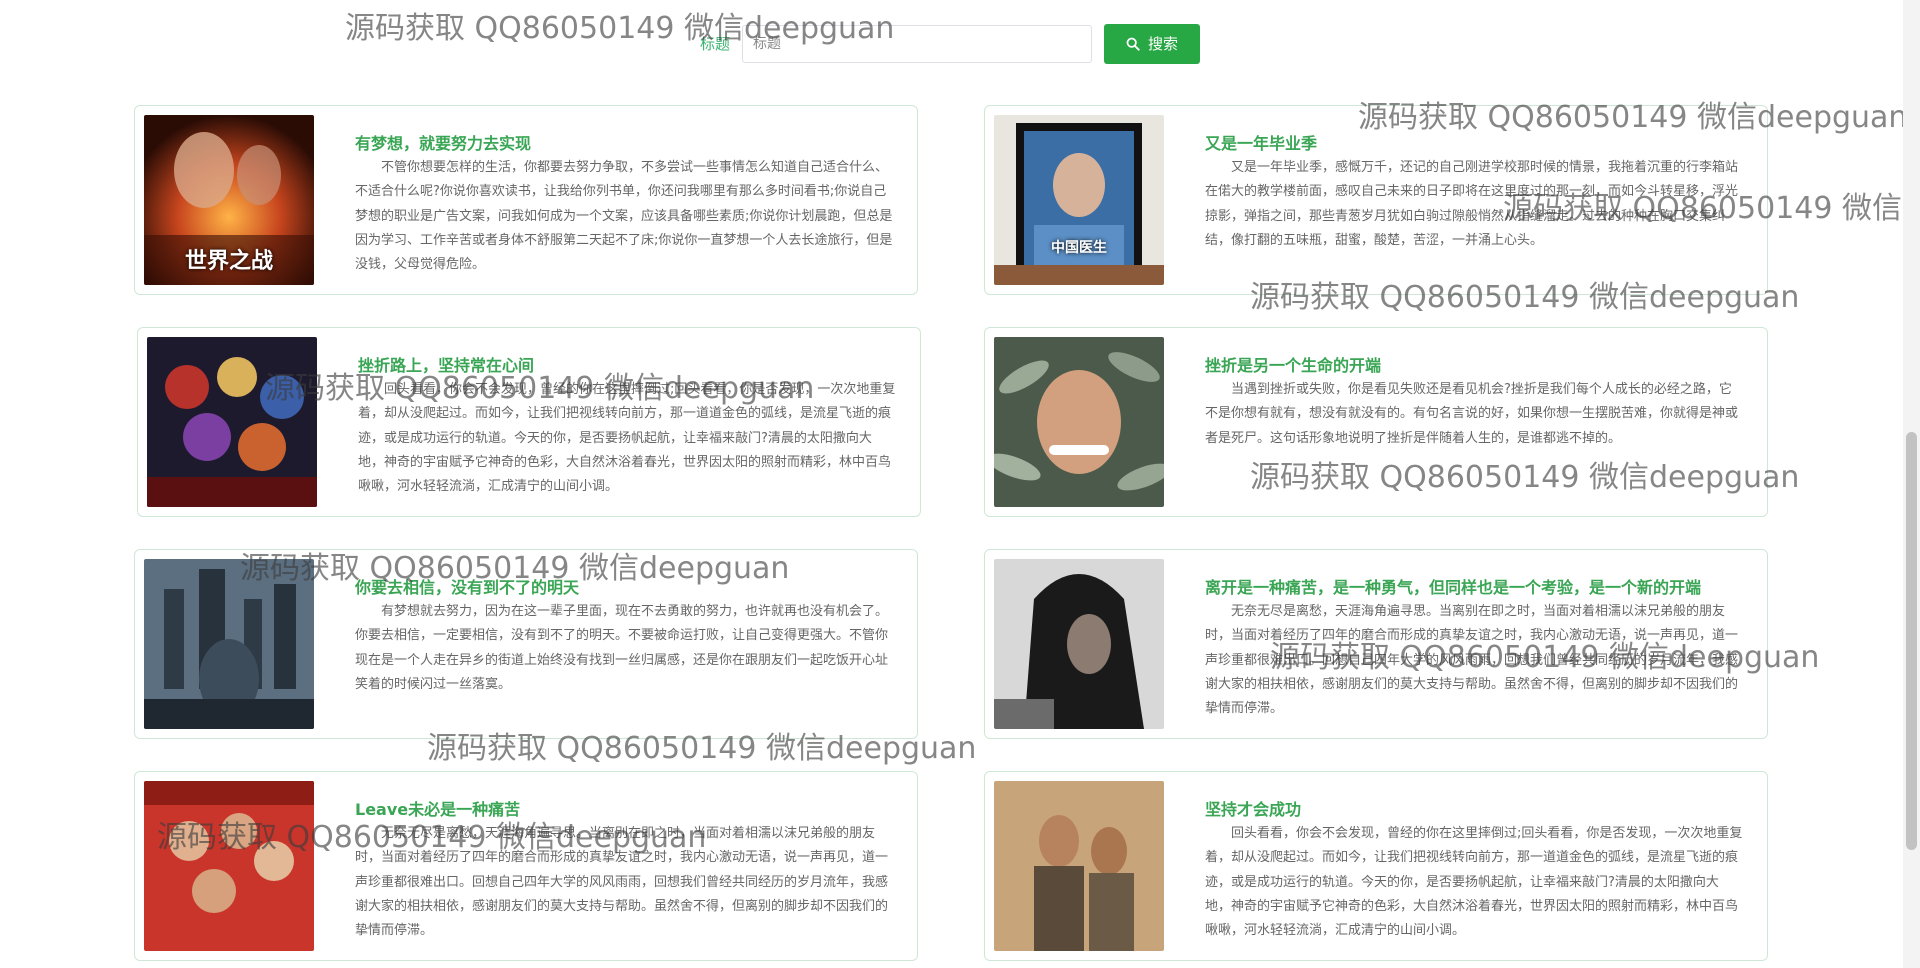 The image size is (1920, 968). Describe the element at coordinates (1476, 808) in the screenshot. I see `article-title: 坚持才会成功` at that location.